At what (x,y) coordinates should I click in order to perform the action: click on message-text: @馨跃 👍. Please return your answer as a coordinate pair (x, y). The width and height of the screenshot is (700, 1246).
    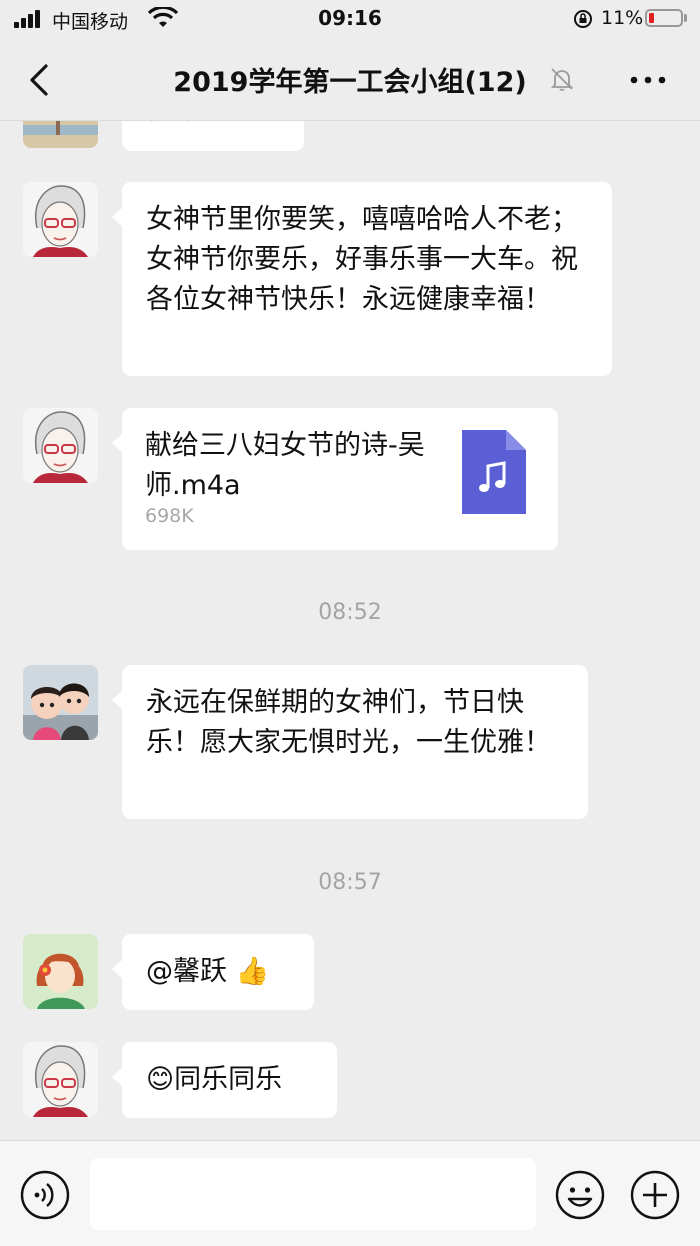
    Looking at the image, I should click on (208, 971).